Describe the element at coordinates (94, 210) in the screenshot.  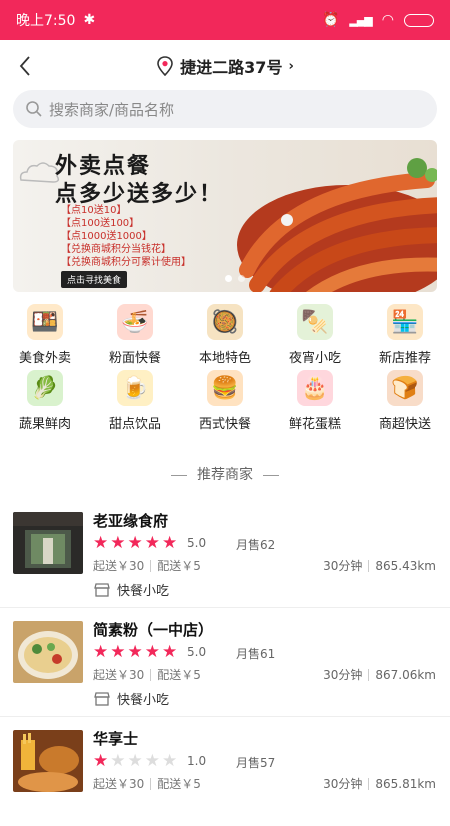
I see `banner-promo: 【点10送10】` at that location.